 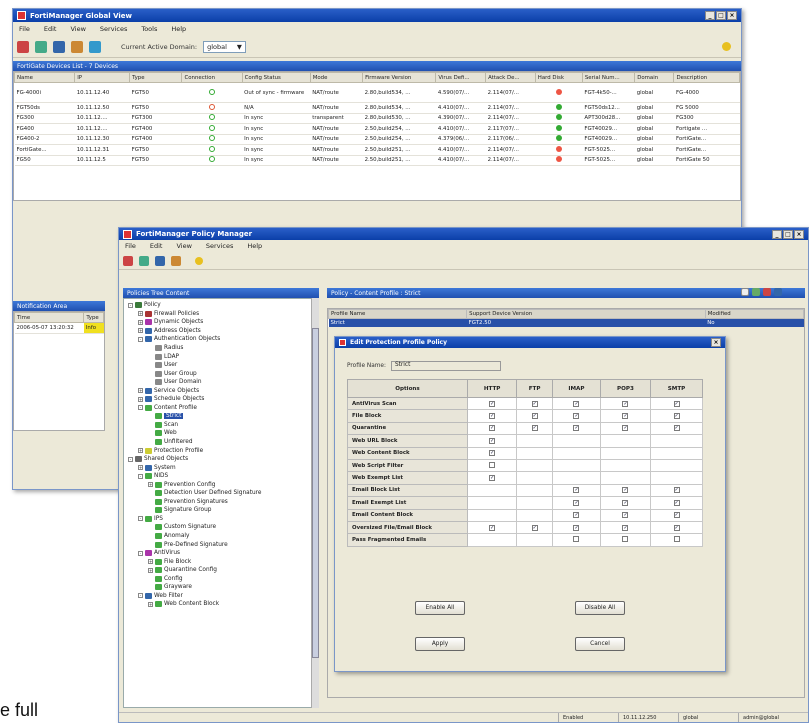 What do you see at coordinates (223, 373) in the screenshot?
I see `tree-node-user-group: User Group` at bounding box center [223, 373].